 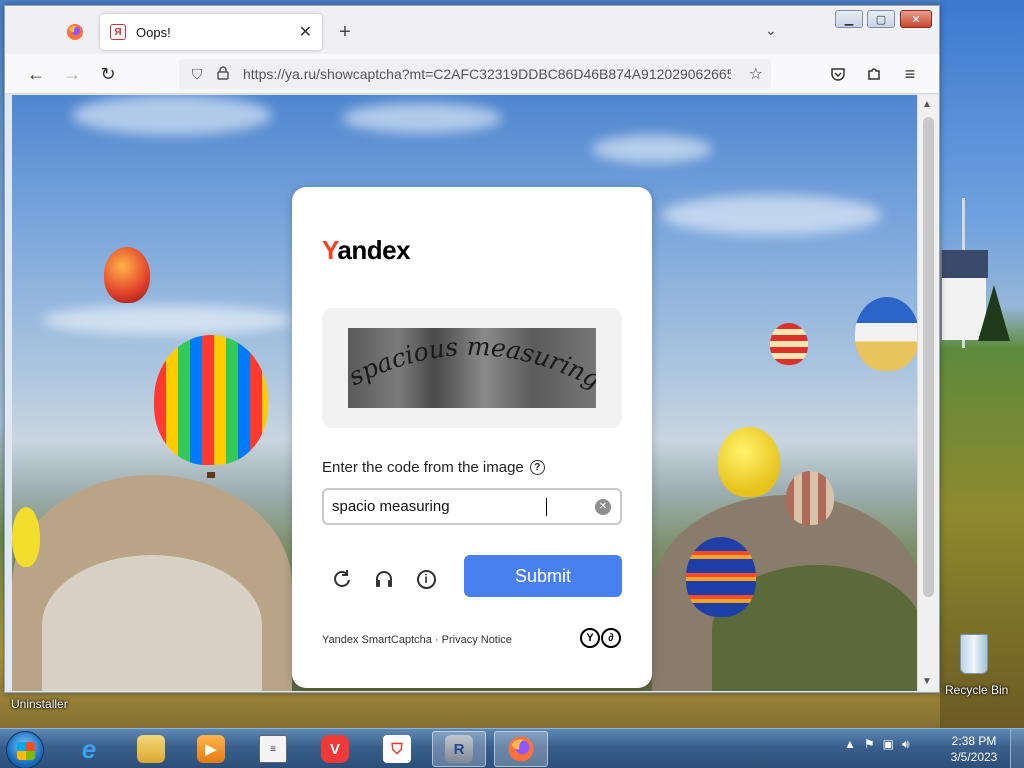 What do you see at coordinates (928, 357) in the screenshot?
I see `scrollbar-thumb` at bounding box center [928, 357].